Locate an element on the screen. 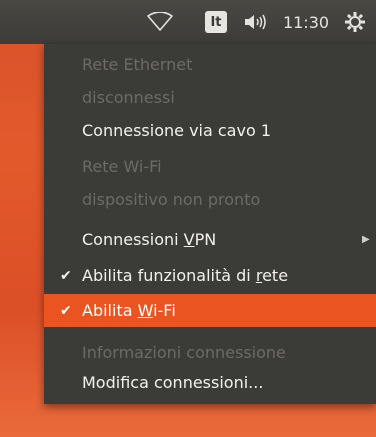 This screenshot has width=376, height=437. wifi-icon is located at coordinates (160, 22).